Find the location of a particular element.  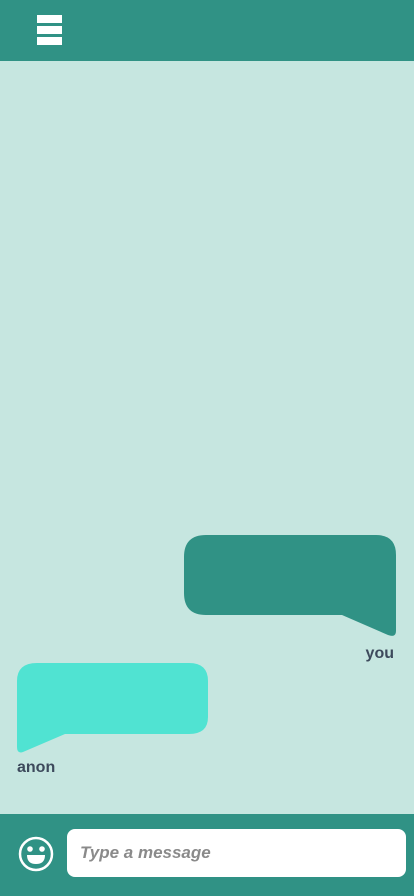

message-composer is located at coordinates (207, 855).